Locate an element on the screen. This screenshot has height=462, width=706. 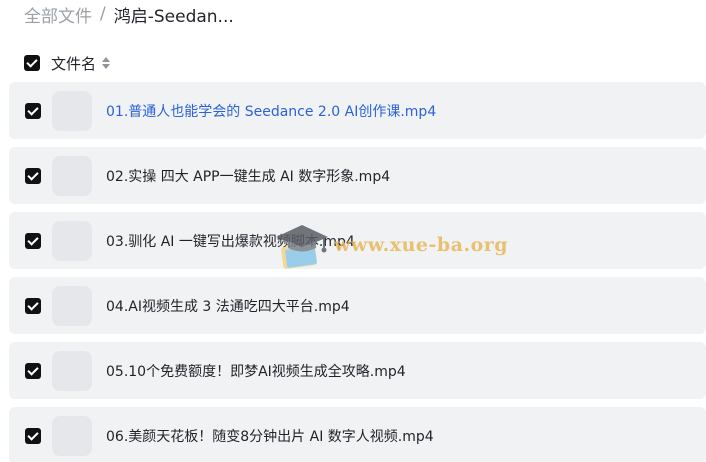
file-row: 06.美颜天花板！随变8分钟出片 AI 数字人视频.mp4 is located at coordinates (357, 434).